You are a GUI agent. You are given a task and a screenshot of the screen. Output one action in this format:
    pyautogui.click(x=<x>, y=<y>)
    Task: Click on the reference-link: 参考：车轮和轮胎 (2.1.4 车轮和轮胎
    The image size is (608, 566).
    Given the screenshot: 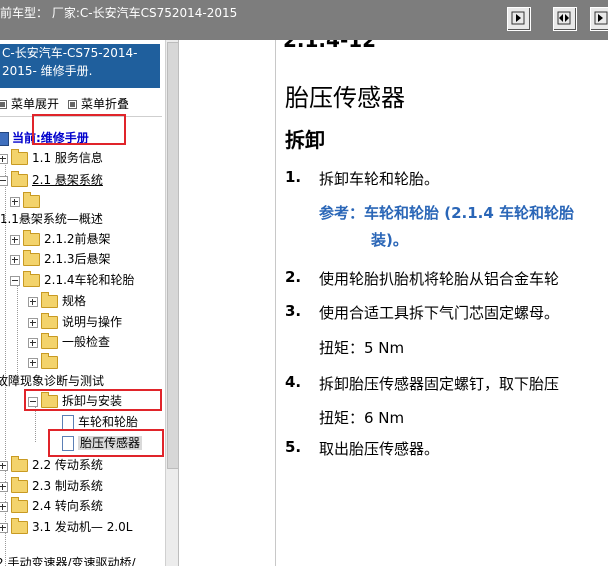 What is the action you would take?
    pyautogui.click(x=446, y=212)
    